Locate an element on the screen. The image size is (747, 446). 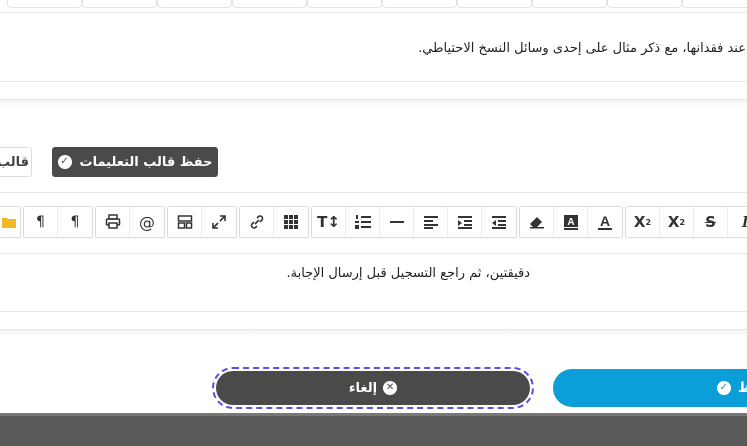
close-circle-icon: ✕ is located at coordinates (390, 388).